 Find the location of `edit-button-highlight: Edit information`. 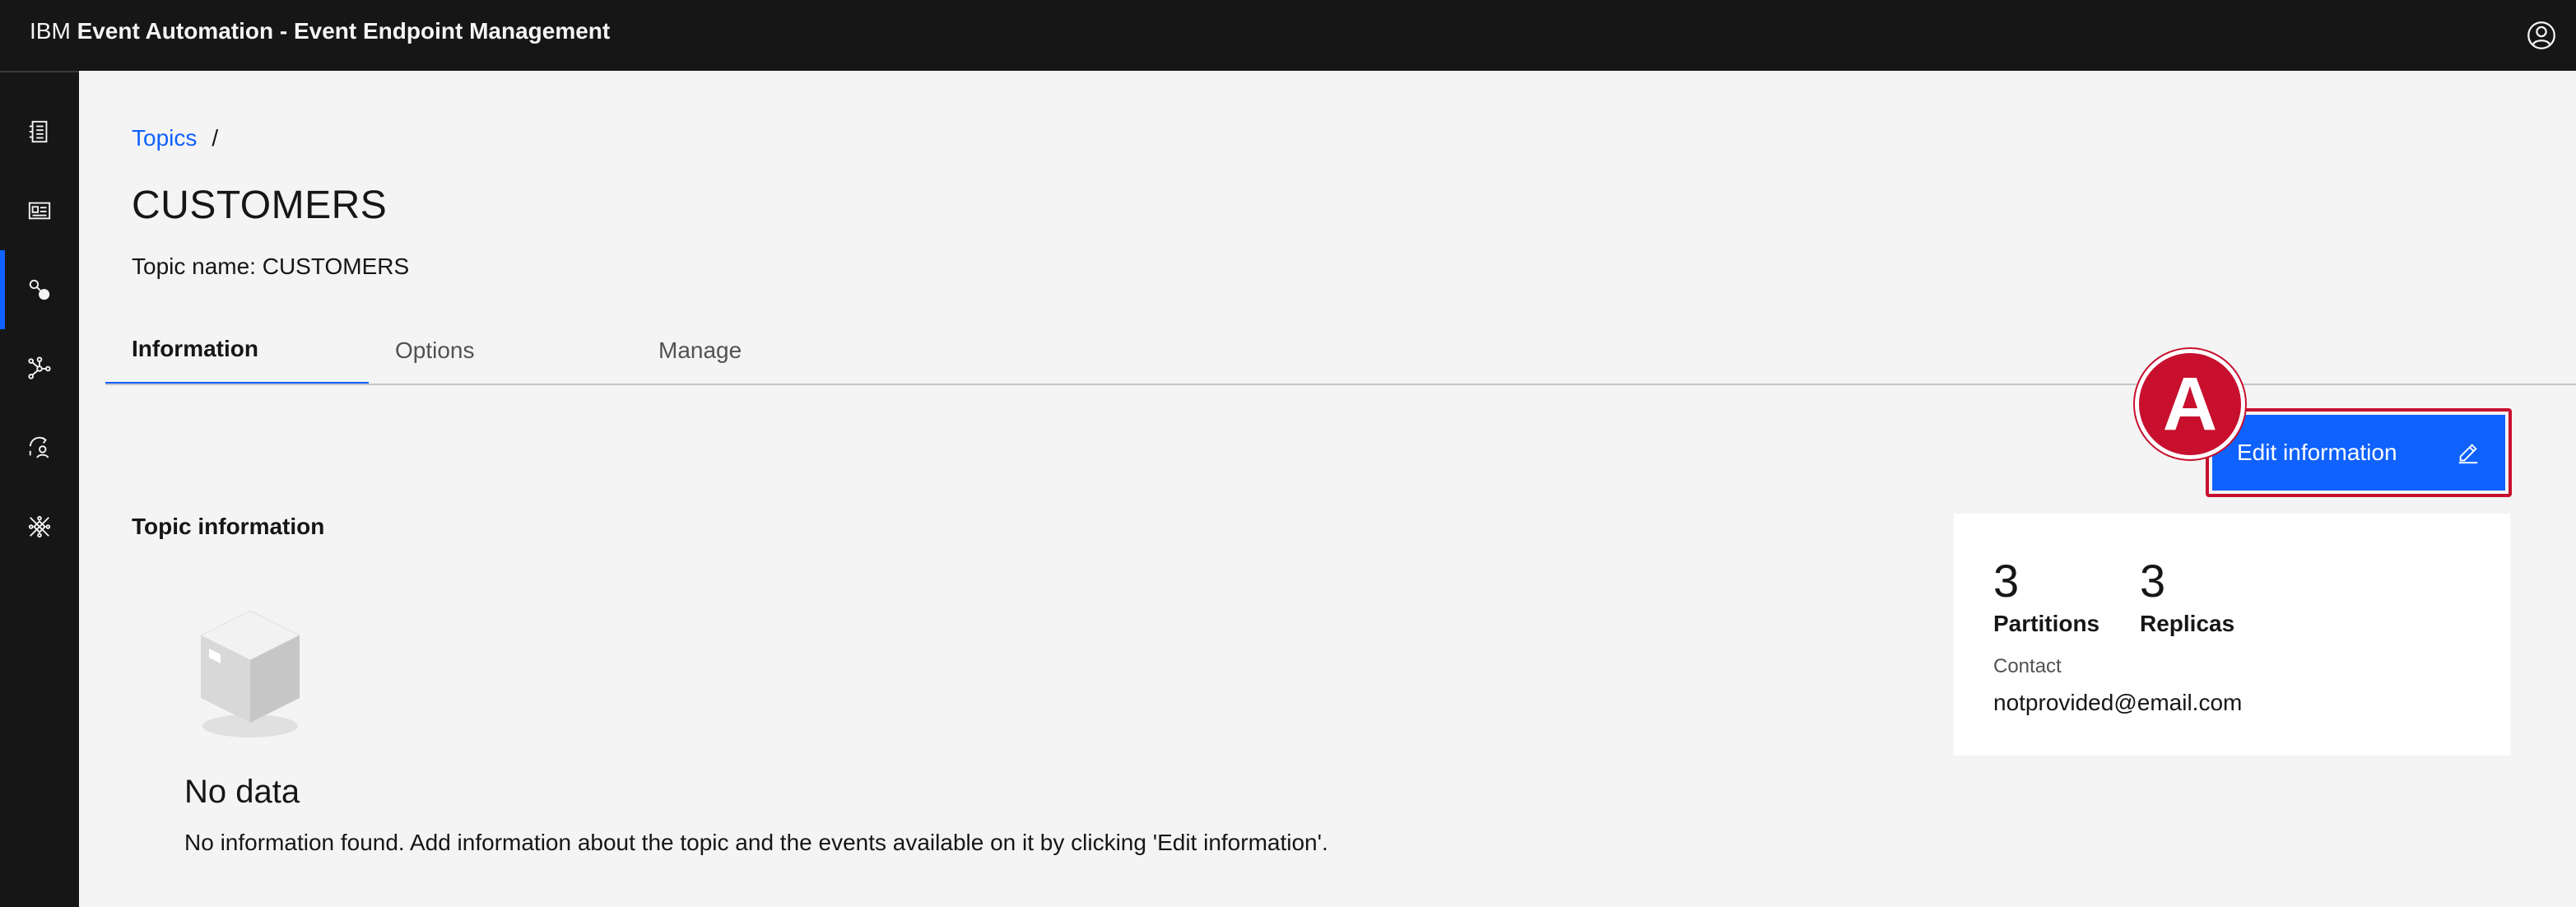

edit-button-highlight: Edit information is located at coordinates (2359, 452).